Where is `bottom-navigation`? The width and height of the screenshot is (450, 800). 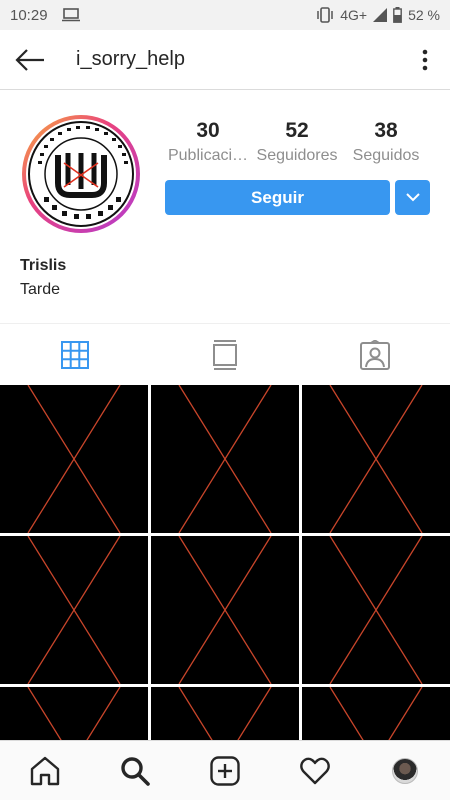 bottom-navigation is located at coordinates (225, 770).